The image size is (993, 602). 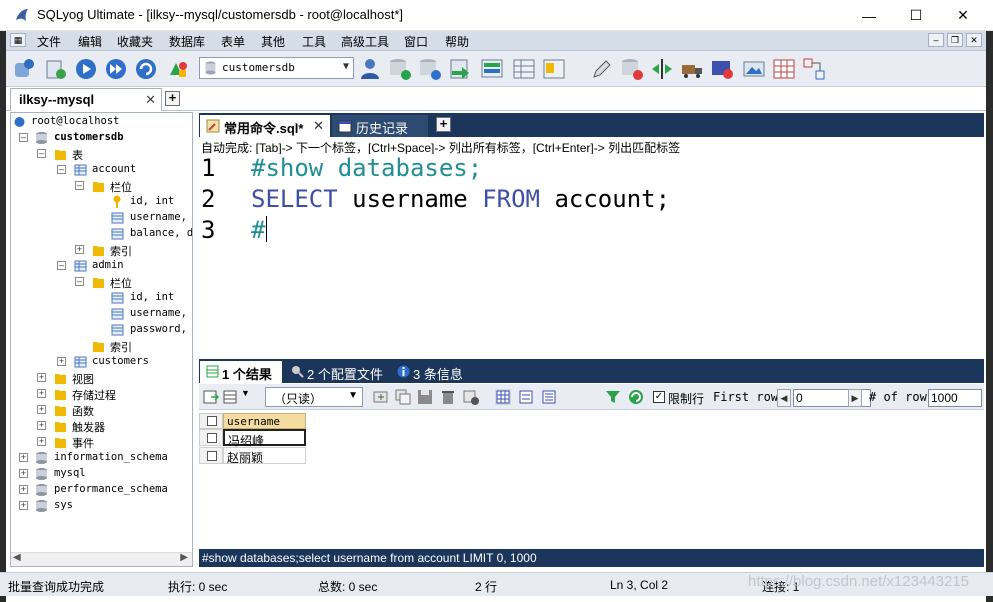 What do you see at coordinates (457, 41) in the screenshot?
I see `menu-help: 帮助` at bounding box center [457, 41].